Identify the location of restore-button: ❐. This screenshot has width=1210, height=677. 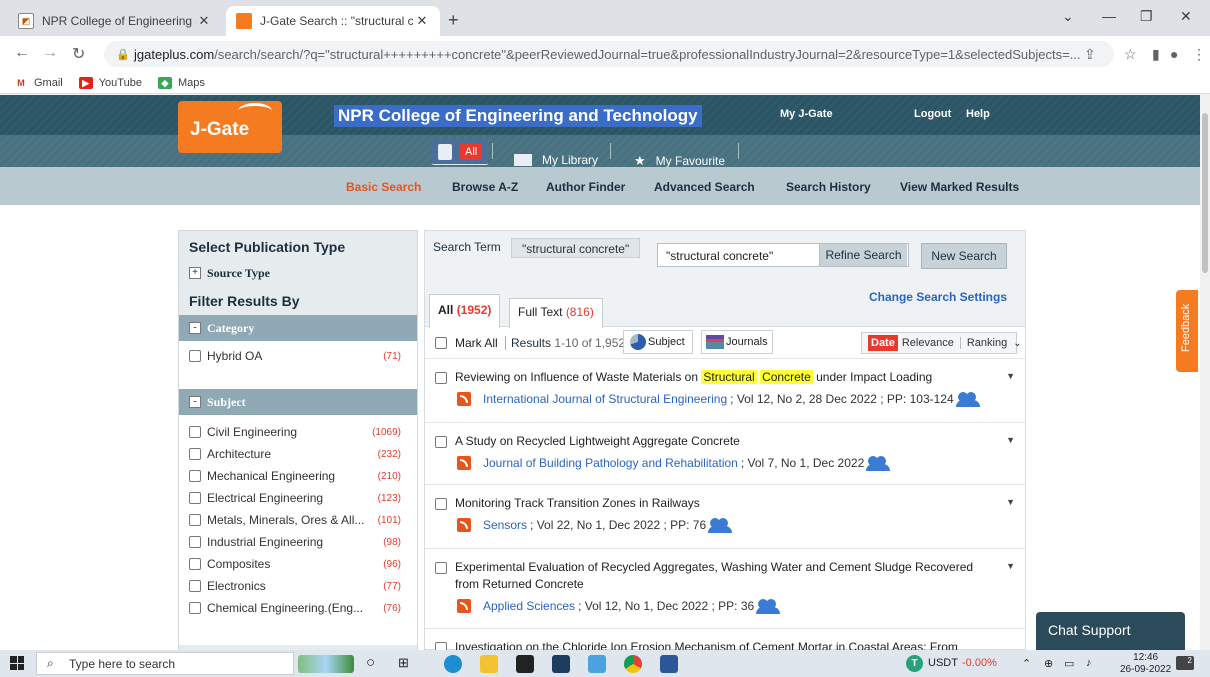
(1146, 16).